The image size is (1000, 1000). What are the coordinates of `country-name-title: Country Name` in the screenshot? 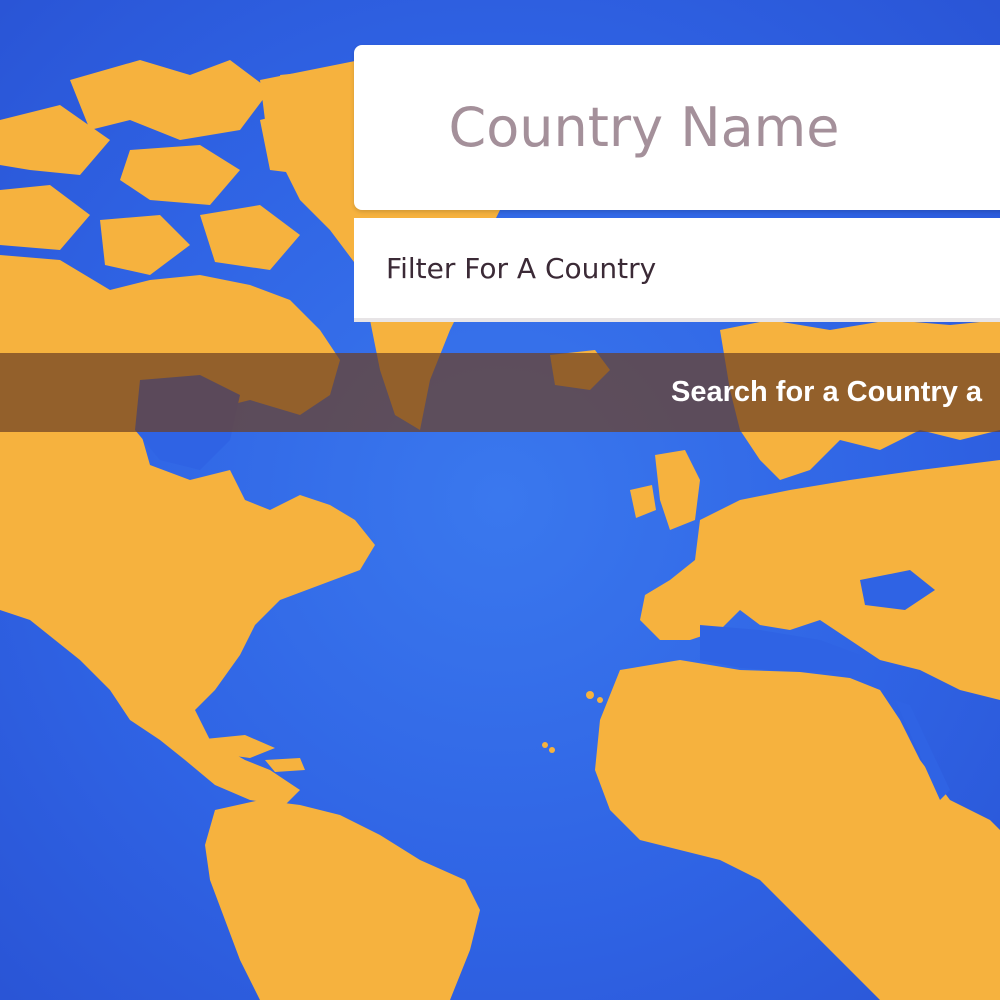 It's located at (644, 127).